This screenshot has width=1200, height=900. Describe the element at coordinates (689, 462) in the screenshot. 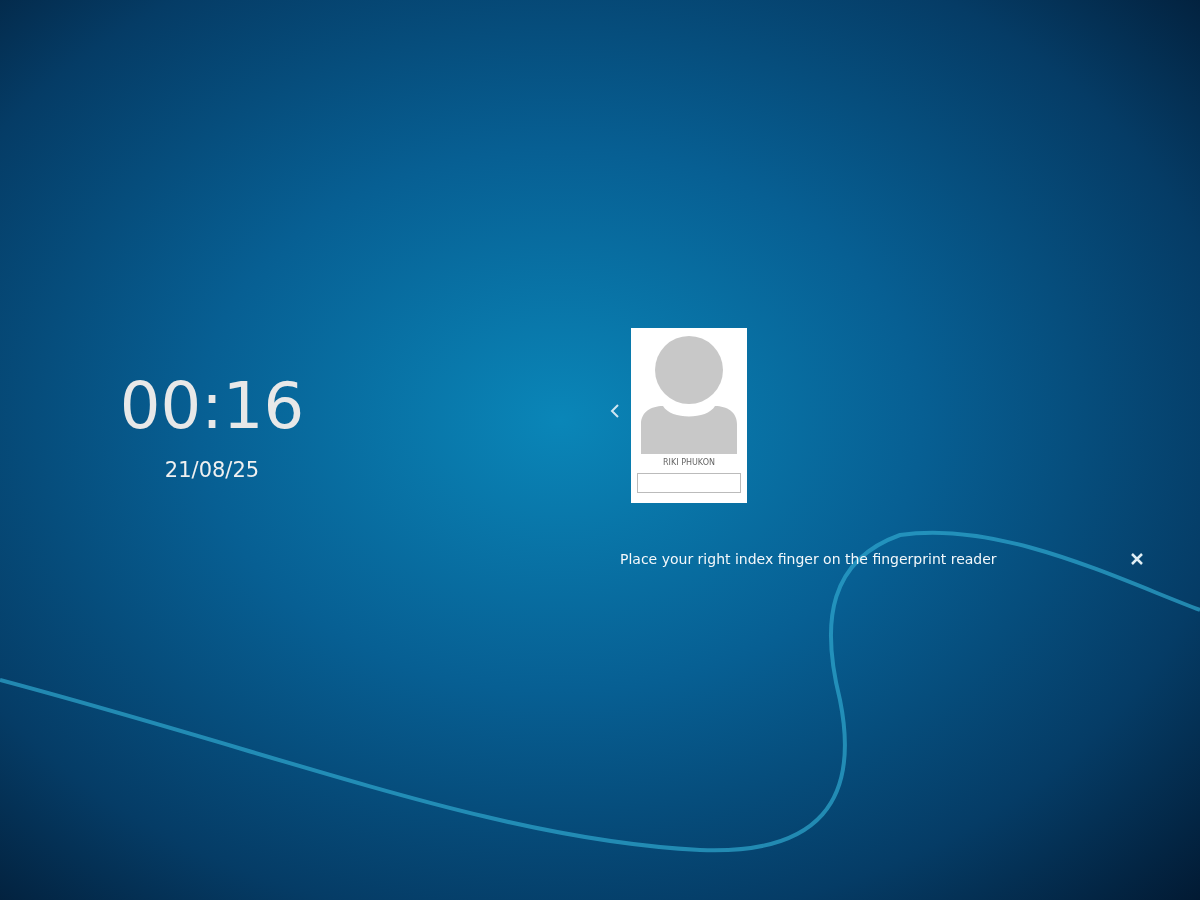

I see `user-name: RIKI PHUKON` at that location.